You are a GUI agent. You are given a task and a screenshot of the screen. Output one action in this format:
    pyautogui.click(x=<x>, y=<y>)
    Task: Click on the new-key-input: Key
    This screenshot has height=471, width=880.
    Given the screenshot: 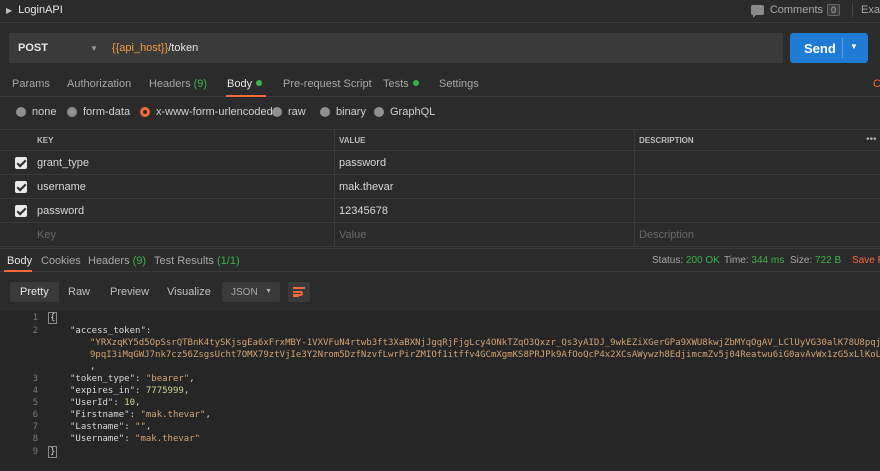 What is the action you would take?
    pyautogui.click(x=46, y=234)
    